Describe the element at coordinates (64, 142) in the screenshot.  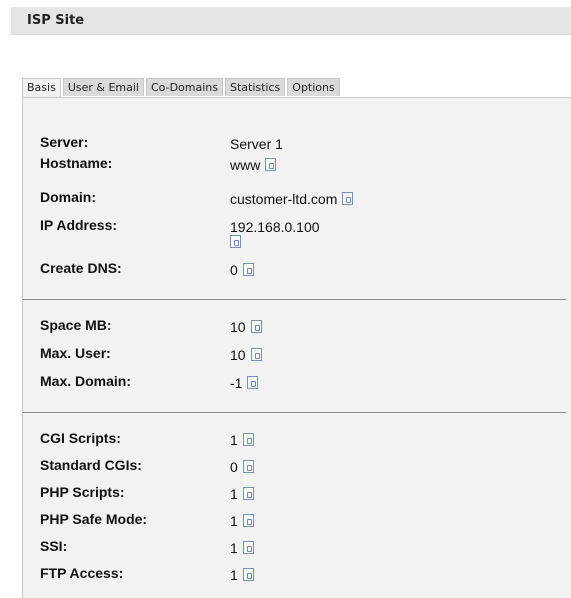
I see `server-label: Server:` at that location.